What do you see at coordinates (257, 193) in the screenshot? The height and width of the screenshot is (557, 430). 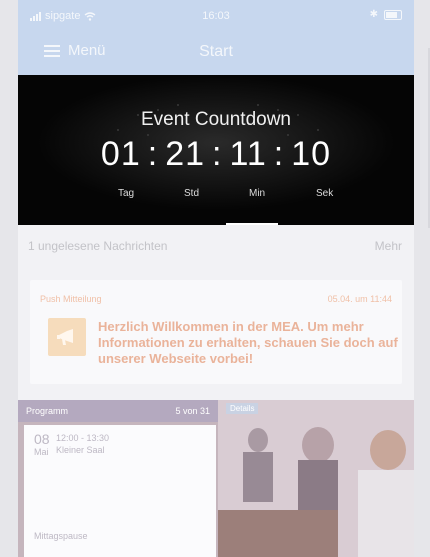 I see `minutes-label: Min` at bounding box center [257, 193].